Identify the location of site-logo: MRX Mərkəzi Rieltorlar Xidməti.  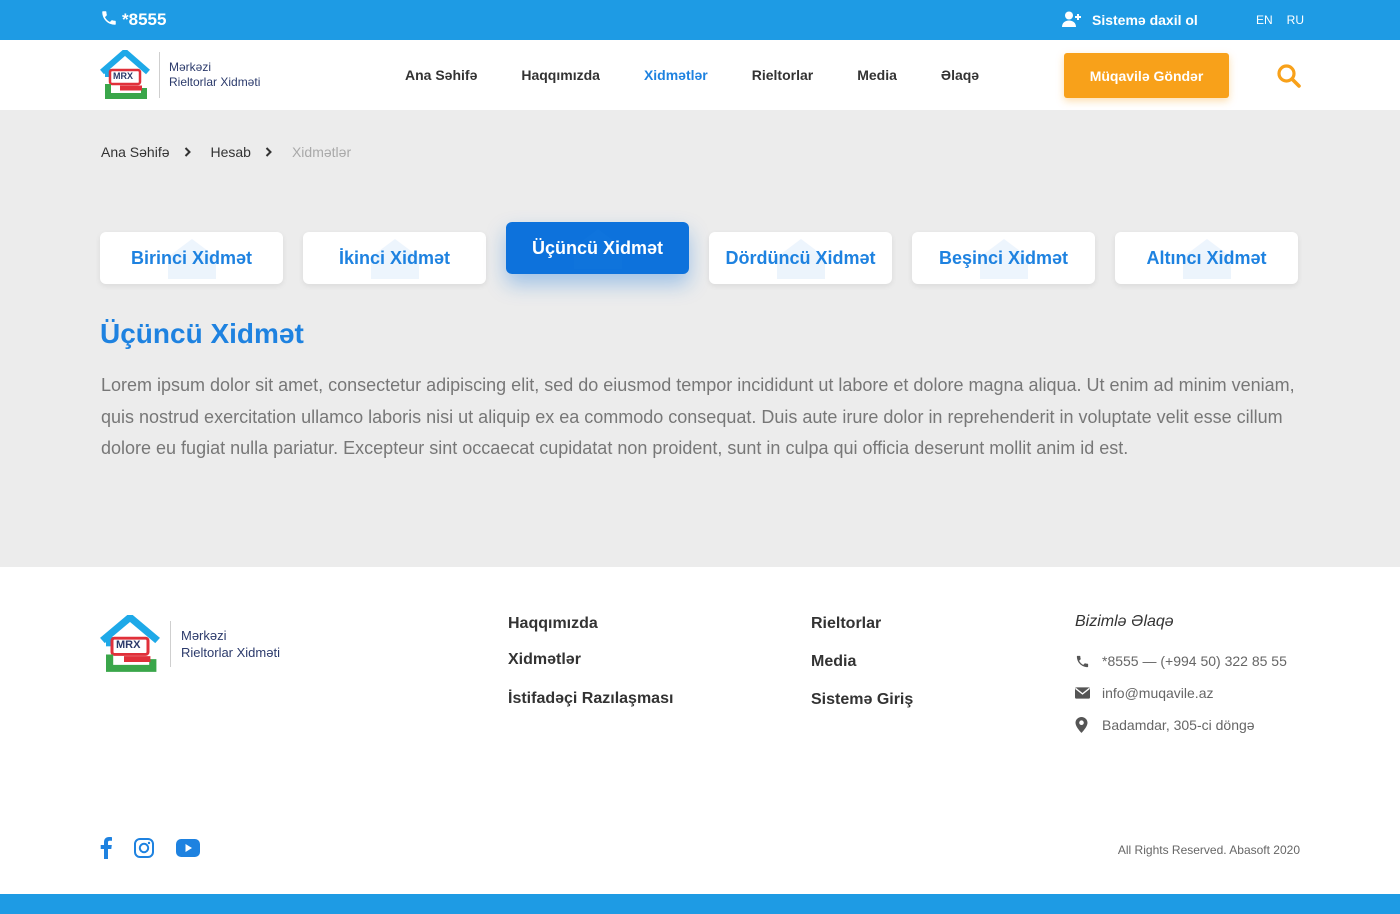
(180, 75).